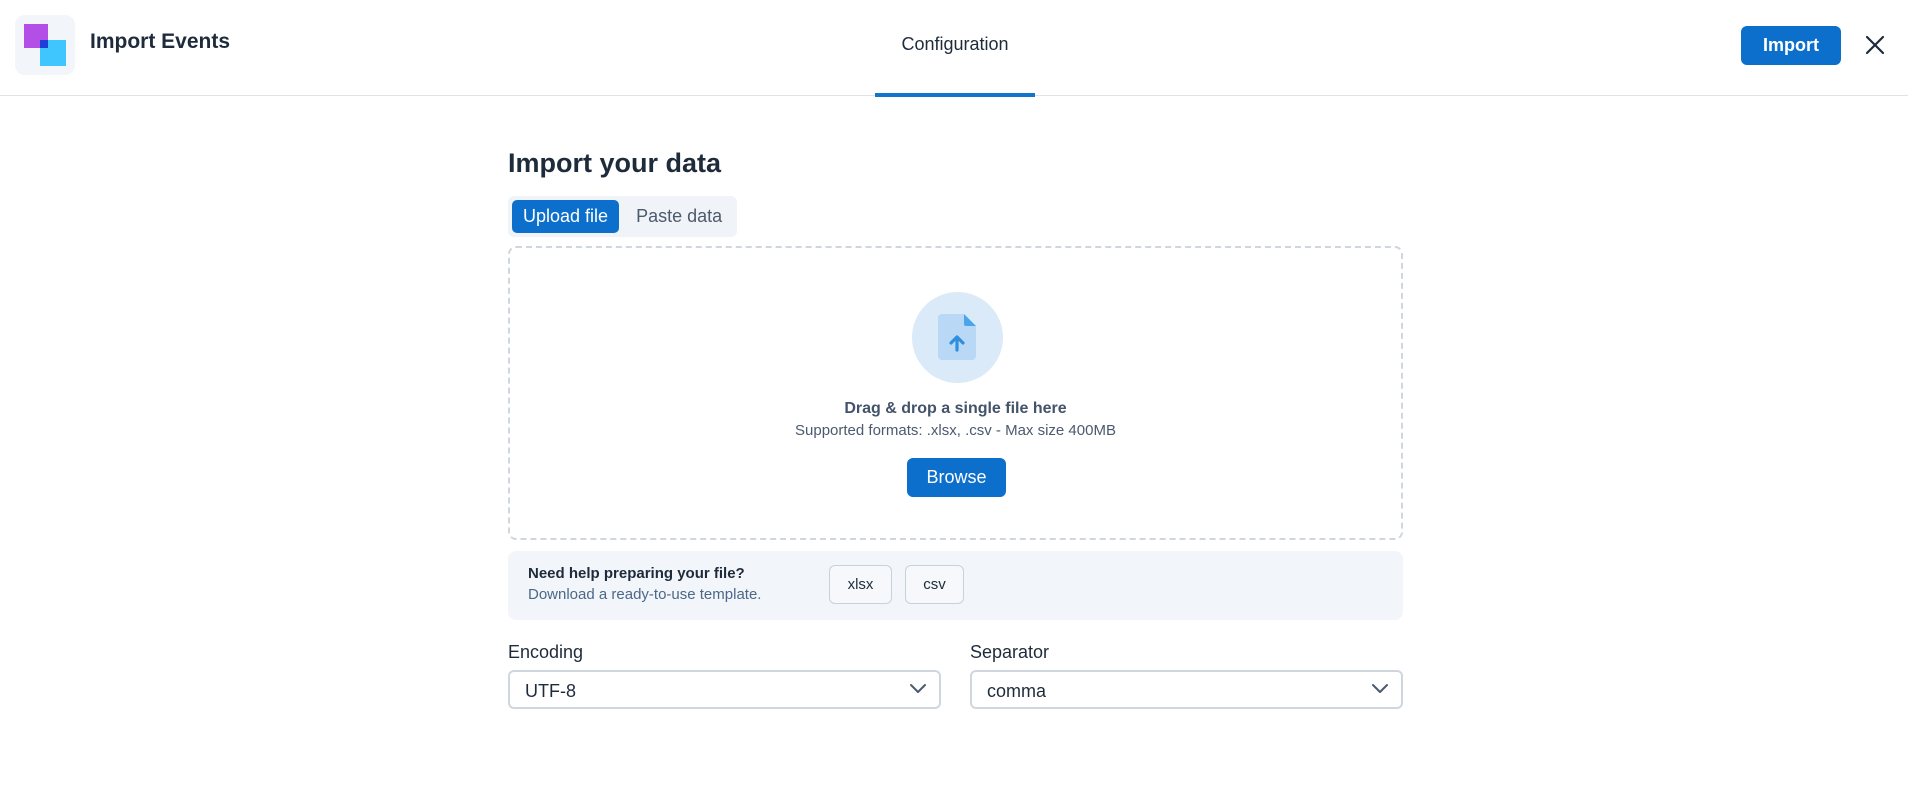 This screenshot has width=1908, height=795. I want to click on separator-field: Separator comma, so click(1186, 675).